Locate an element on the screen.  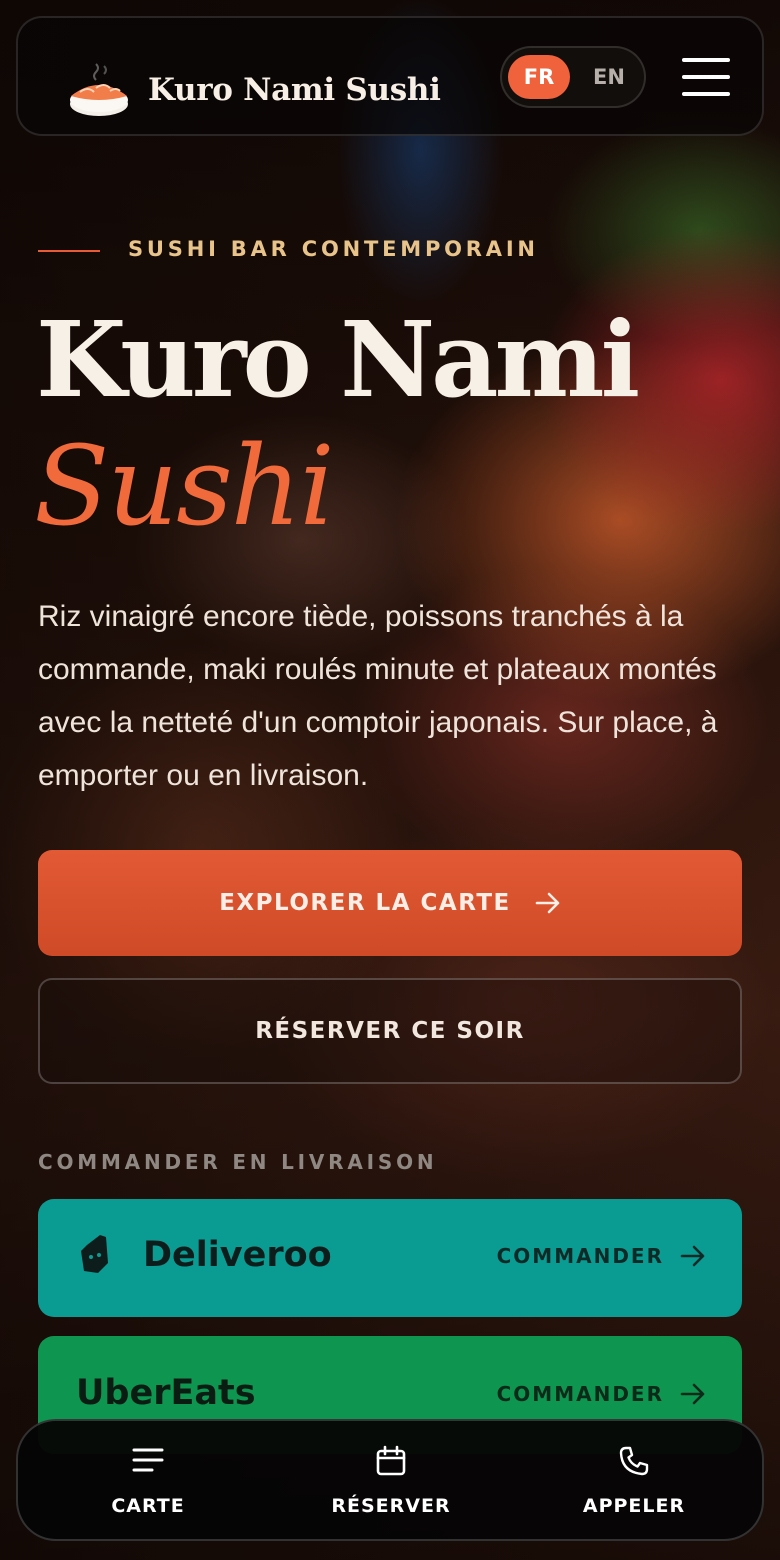
brand-name: Kuro Nami Sushi is located at coordinates (294, 90).